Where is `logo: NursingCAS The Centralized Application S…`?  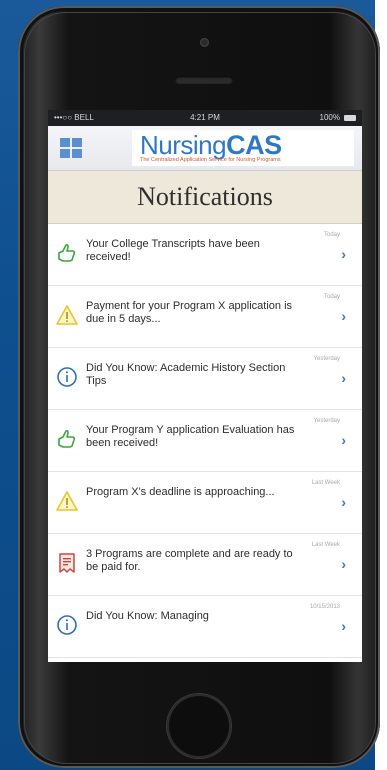
logo: NursingCAS The Centralized Application S… is located at coordinates (243, 148).